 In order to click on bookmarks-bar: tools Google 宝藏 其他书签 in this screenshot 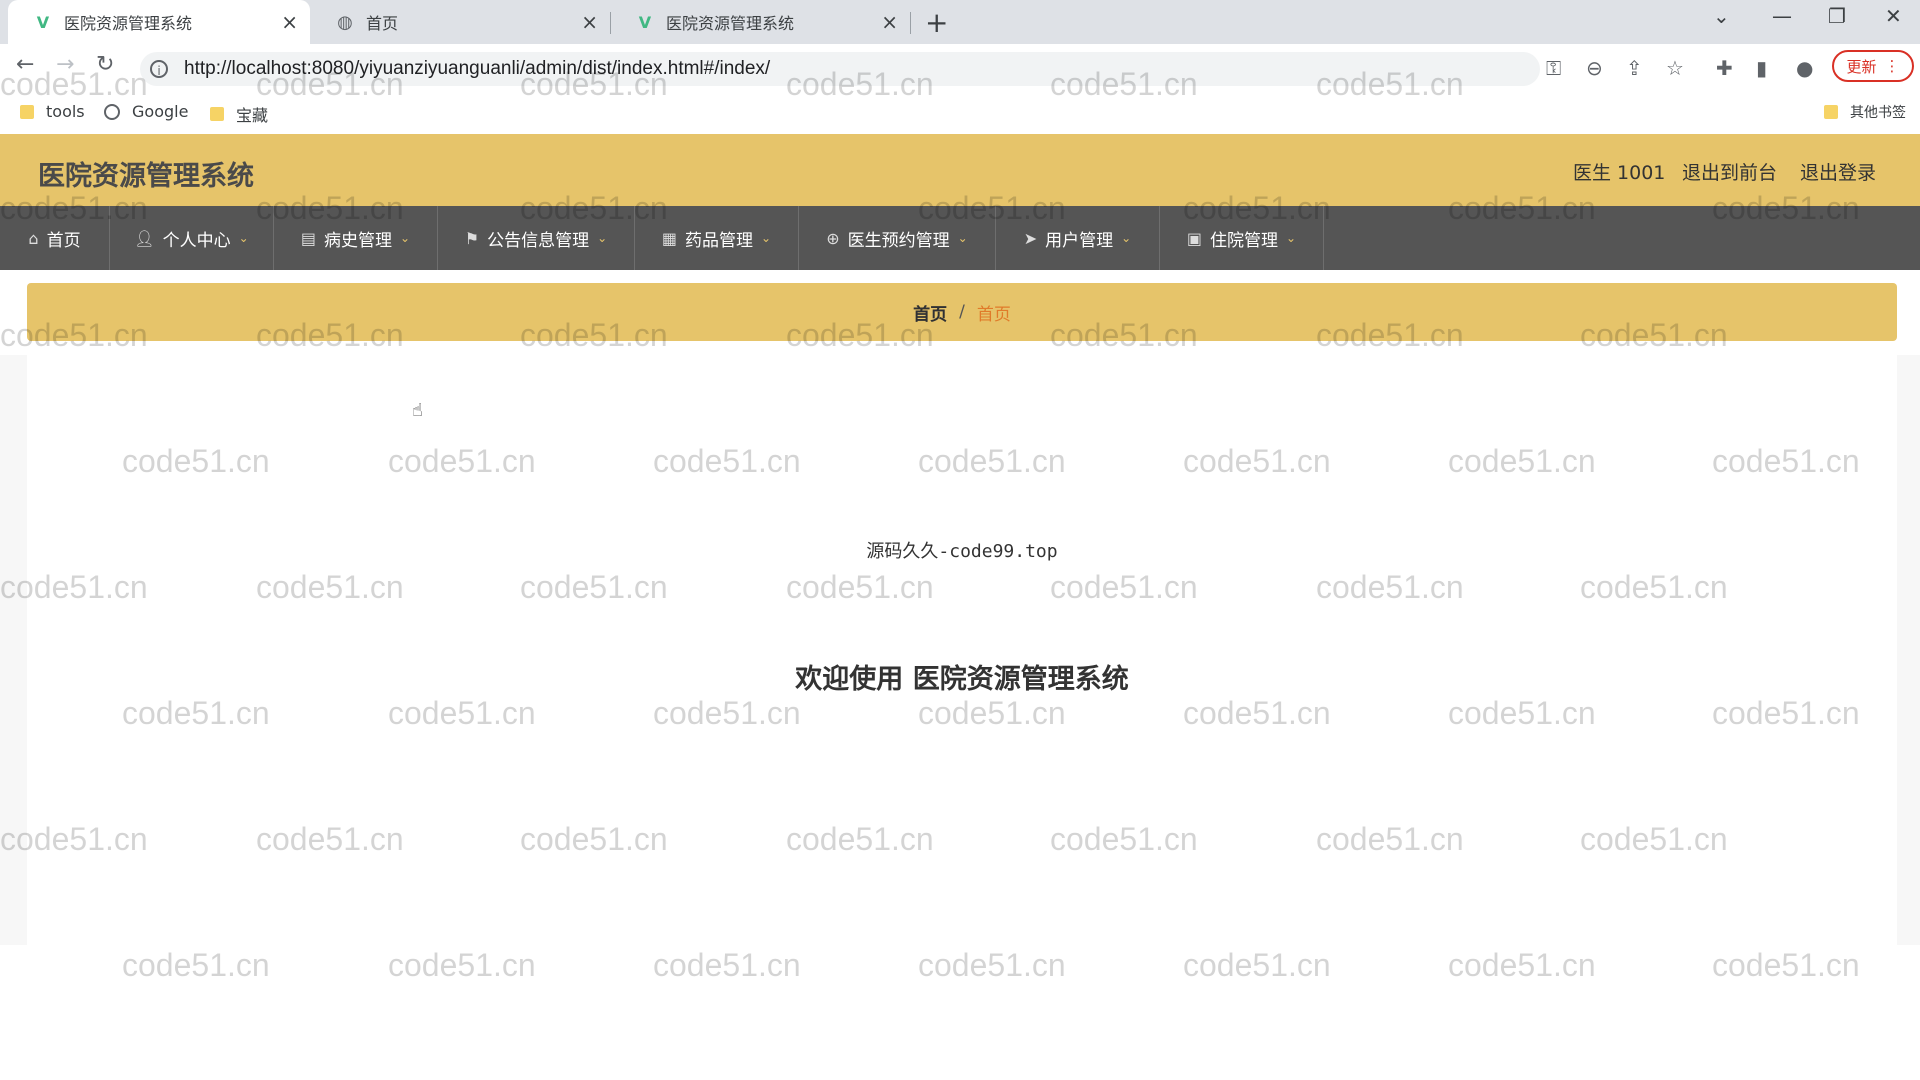, I will do `click(960, 113)`.